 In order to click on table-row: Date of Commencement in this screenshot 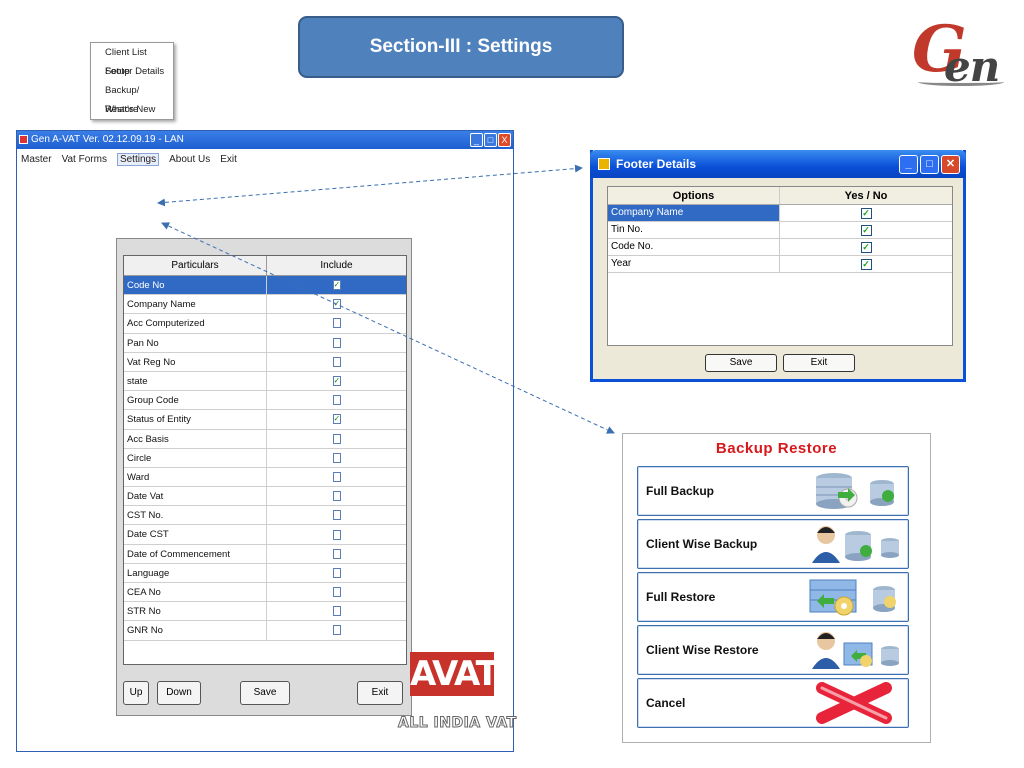, I will do `click(265, 554)`.